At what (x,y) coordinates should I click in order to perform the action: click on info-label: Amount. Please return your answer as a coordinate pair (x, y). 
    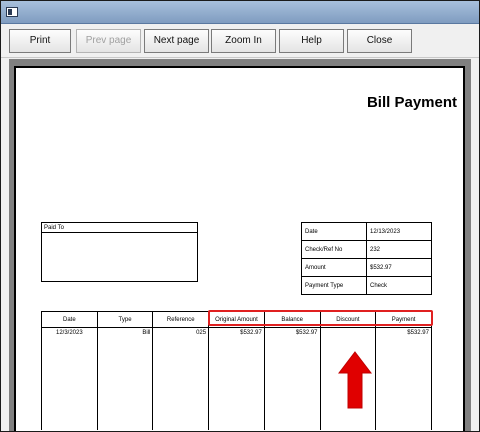
    Looking at the image, I should click on (334, 267).